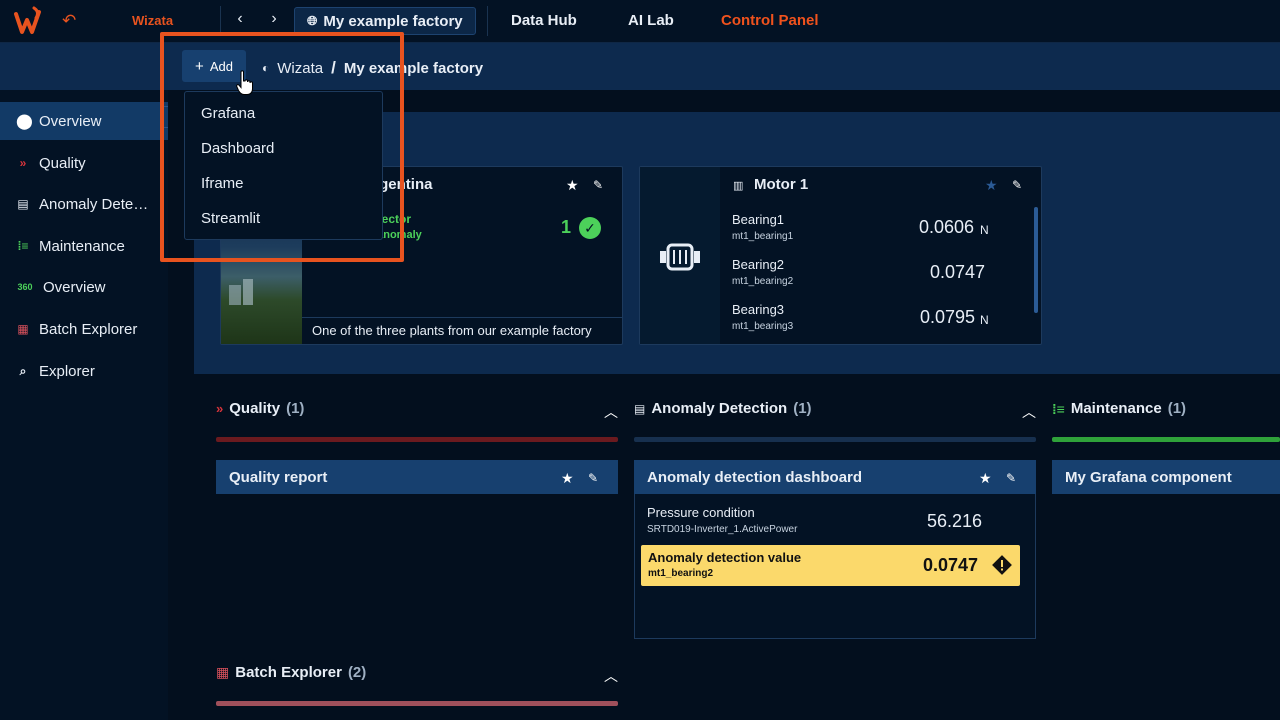 The height and width of the screenshot is (720, 1280). What do you see at coordinates (770, 20) in the screenshot?
I see `nav-control-panel: Control Panel` at bounding box center [770, 20].